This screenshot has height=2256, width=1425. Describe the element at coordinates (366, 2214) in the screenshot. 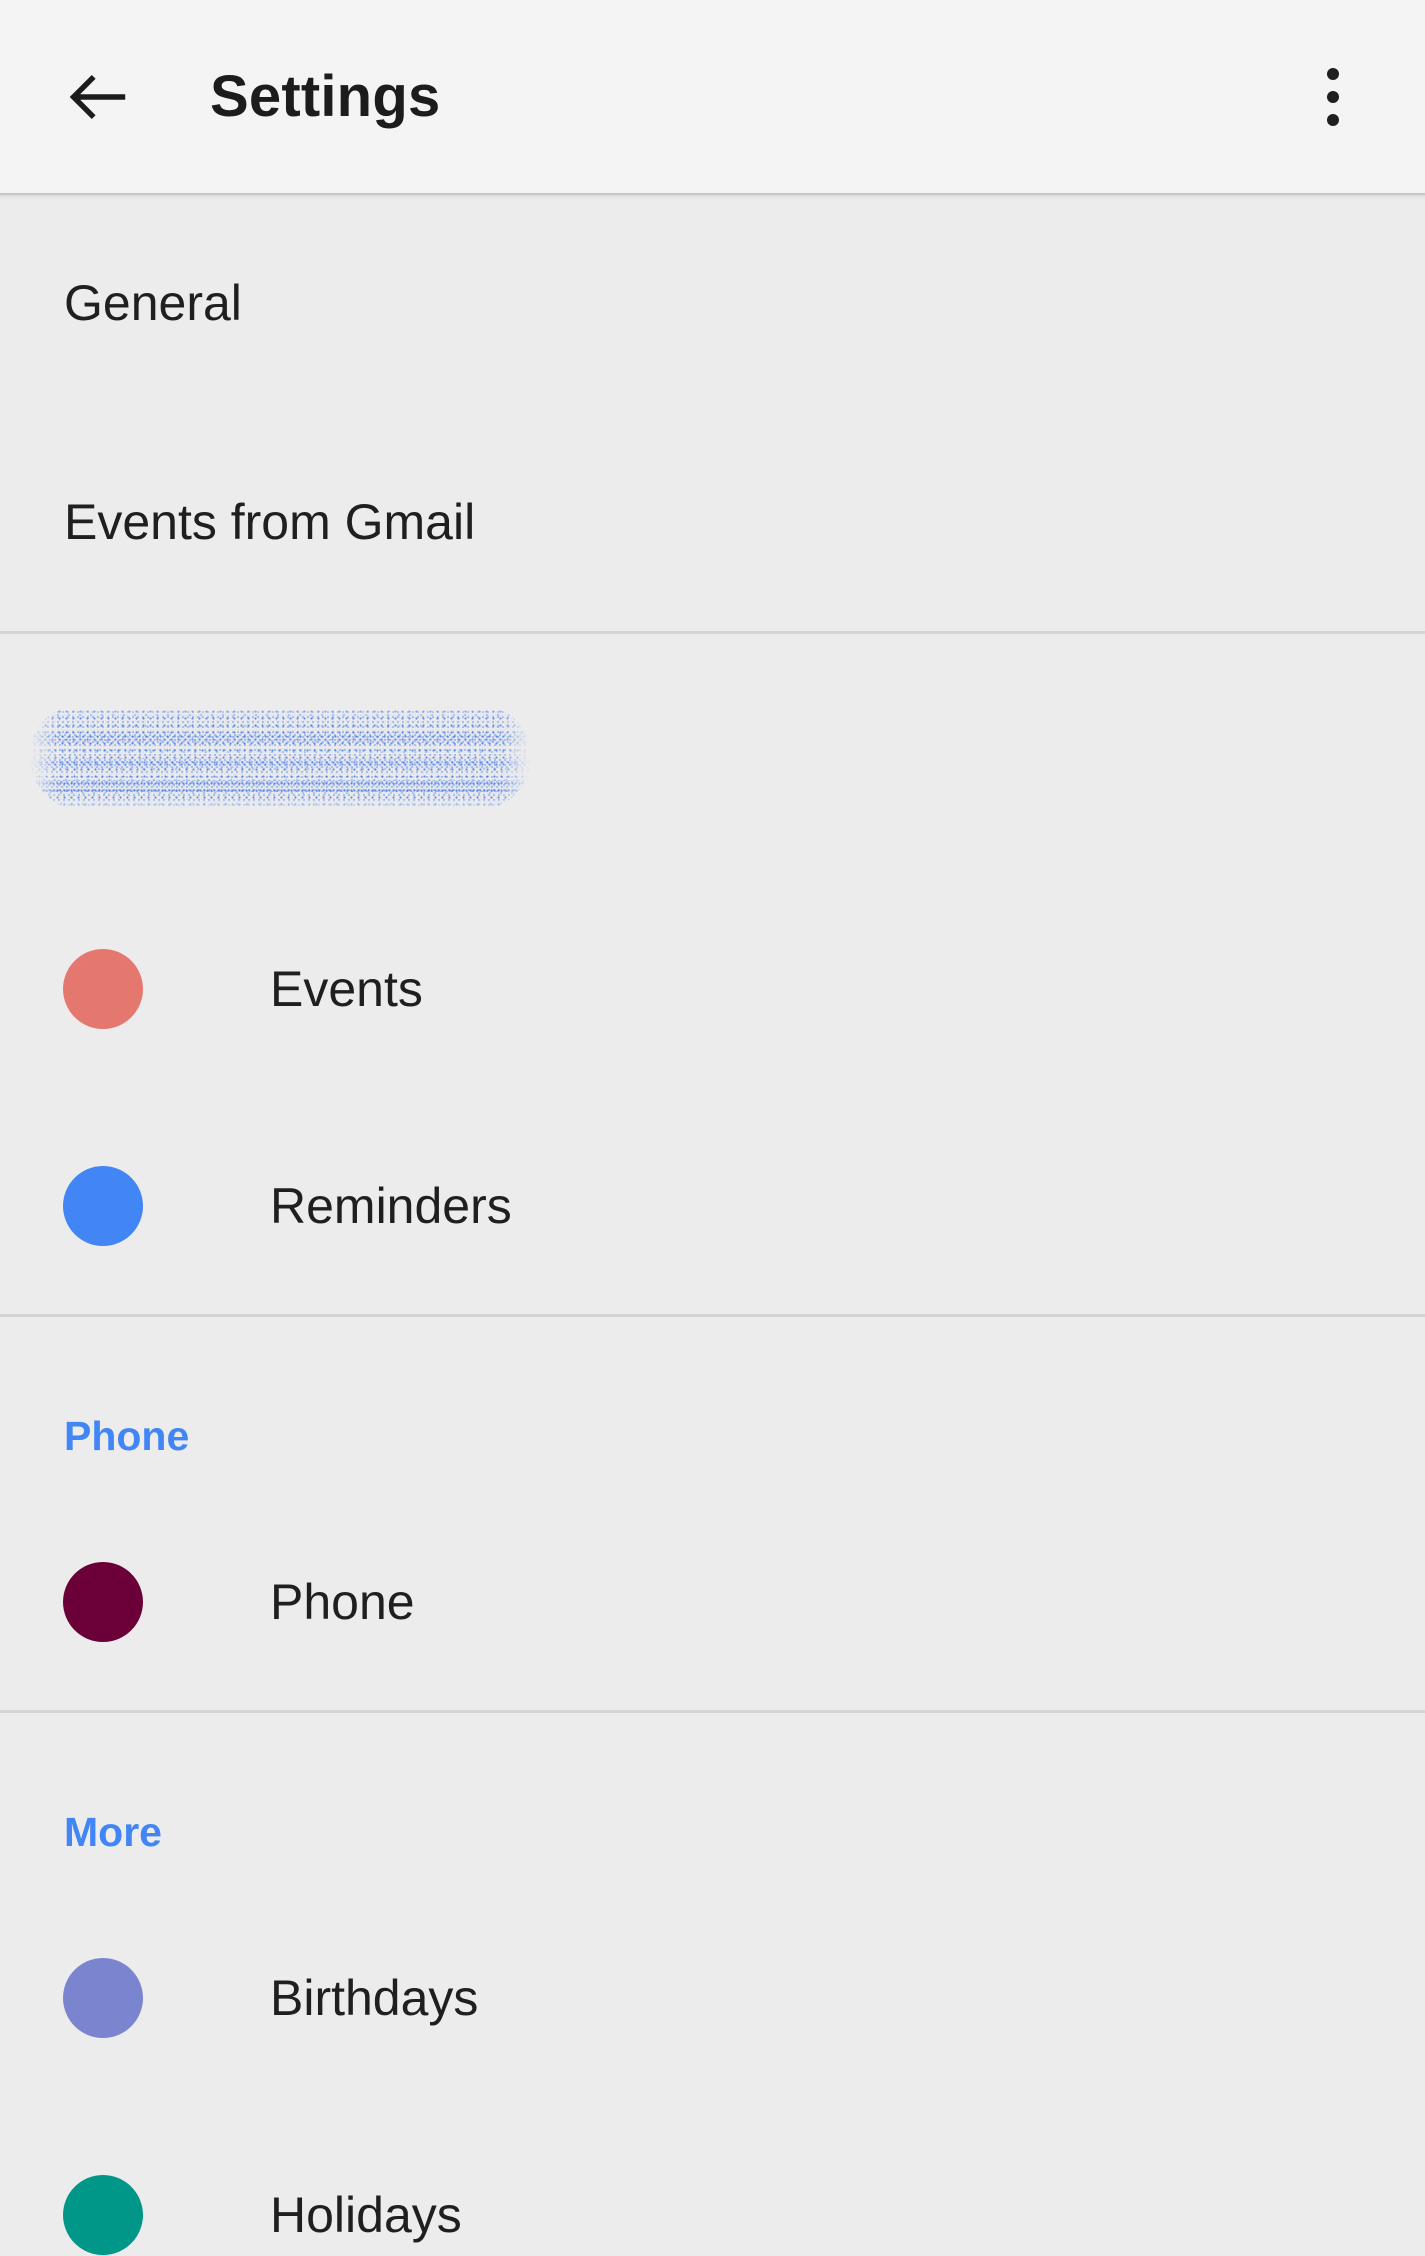

I see `calendar-row-label: Holidays` at that location.